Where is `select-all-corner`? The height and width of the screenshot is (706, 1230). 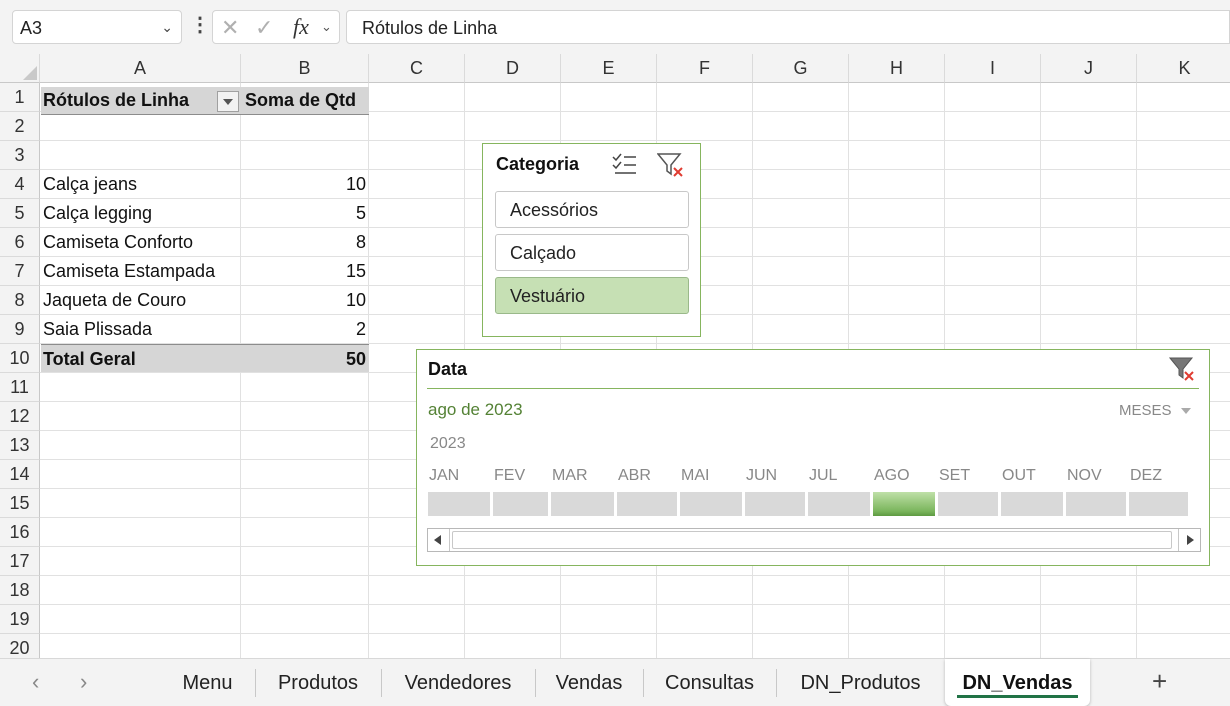 select-all-corner is located at coordinates (20, 68).